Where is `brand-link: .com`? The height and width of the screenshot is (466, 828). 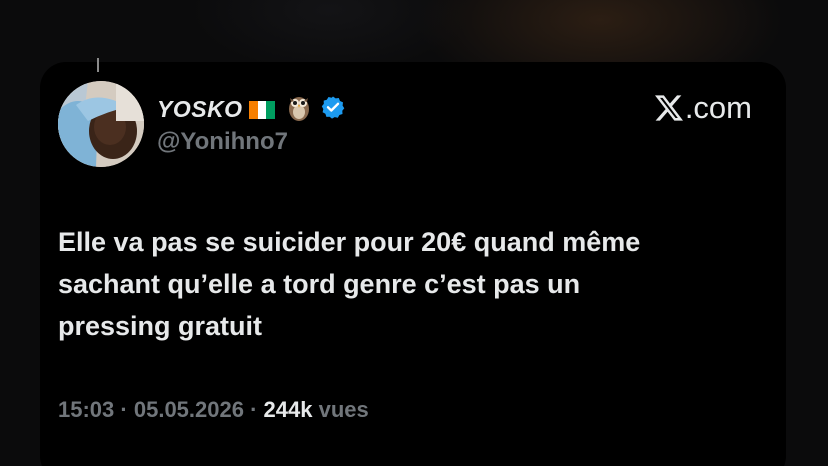 brand-link: .com is located at coordinates (703, 108).